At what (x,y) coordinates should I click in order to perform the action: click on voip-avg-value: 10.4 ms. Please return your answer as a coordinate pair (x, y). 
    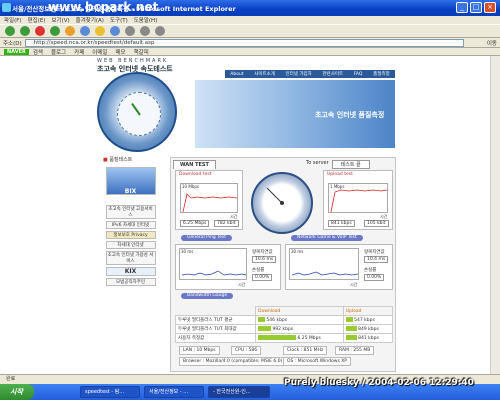
    Looking at the image, I should click on (376, 259).